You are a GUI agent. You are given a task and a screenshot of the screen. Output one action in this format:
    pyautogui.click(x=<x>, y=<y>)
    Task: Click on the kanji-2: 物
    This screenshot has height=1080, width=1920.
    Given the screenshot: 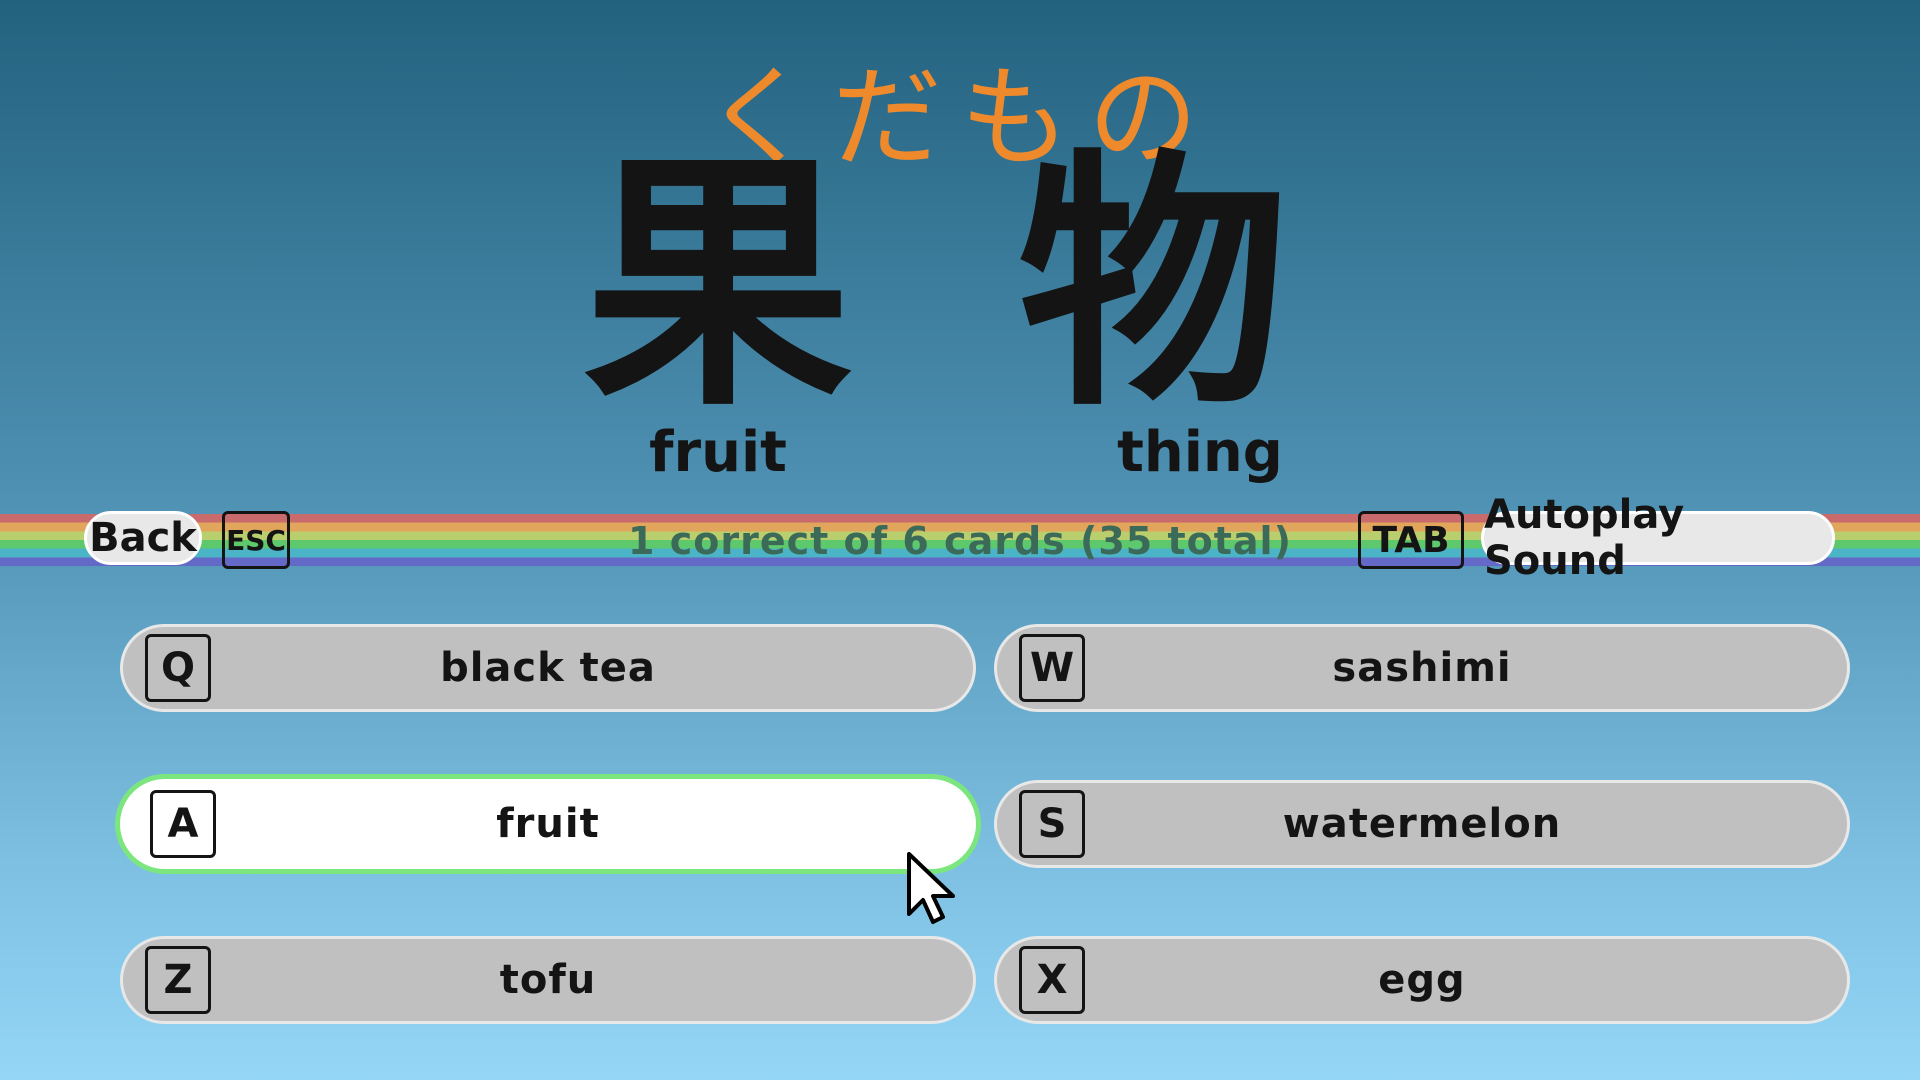 What is the action you would take?
    pyautogui.click(x=1153, y=284)
    